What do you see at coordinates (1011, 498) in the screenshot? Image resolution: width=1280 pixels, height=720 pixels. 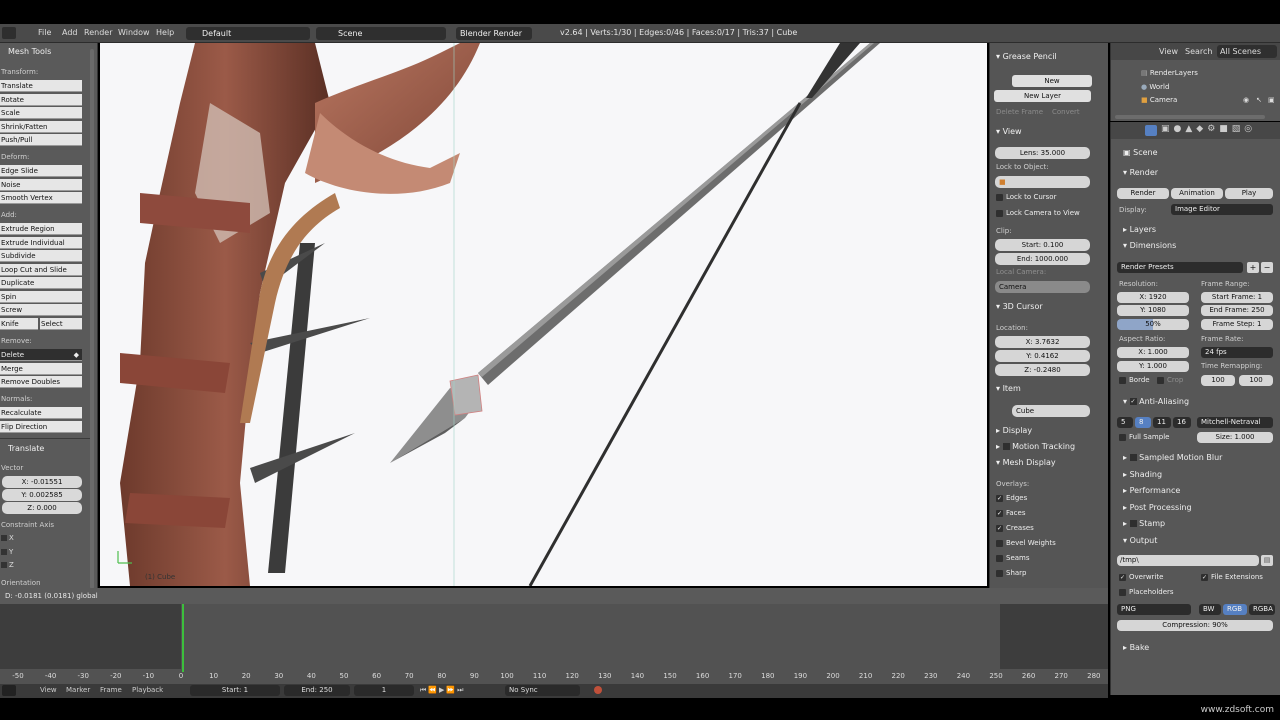 I see `overlay-edges-checkbox: ✓ Edges` at bounding box center [1011, 498].